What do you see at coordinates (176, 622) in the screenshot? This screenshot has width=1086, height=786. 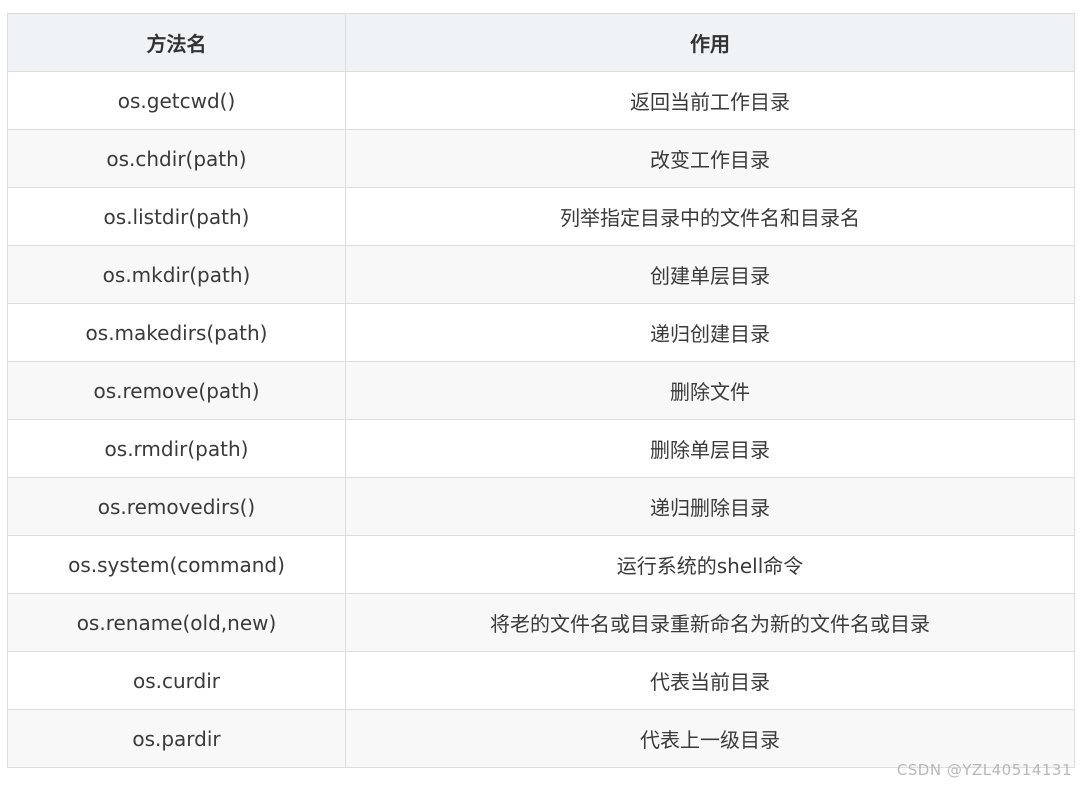 I see `method-cell: os.rename(old,new)` at bounding box center [176, 622].